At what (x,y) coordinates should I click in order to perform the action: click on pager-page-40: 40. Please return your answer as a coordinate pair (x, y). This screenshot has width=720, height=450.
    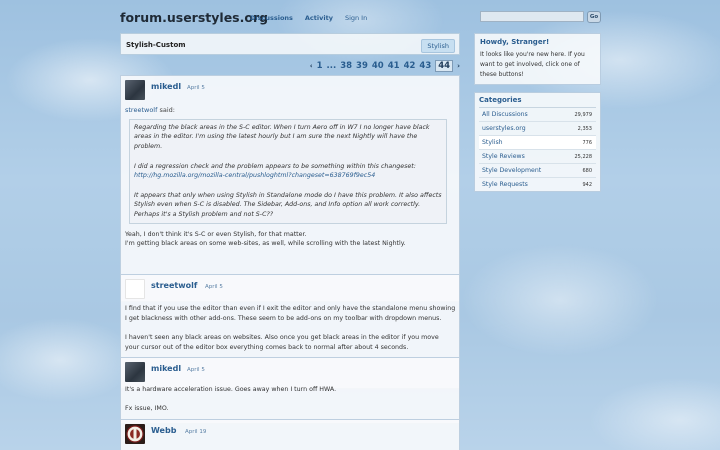
    Looking at the image, I should click on (378, 66).